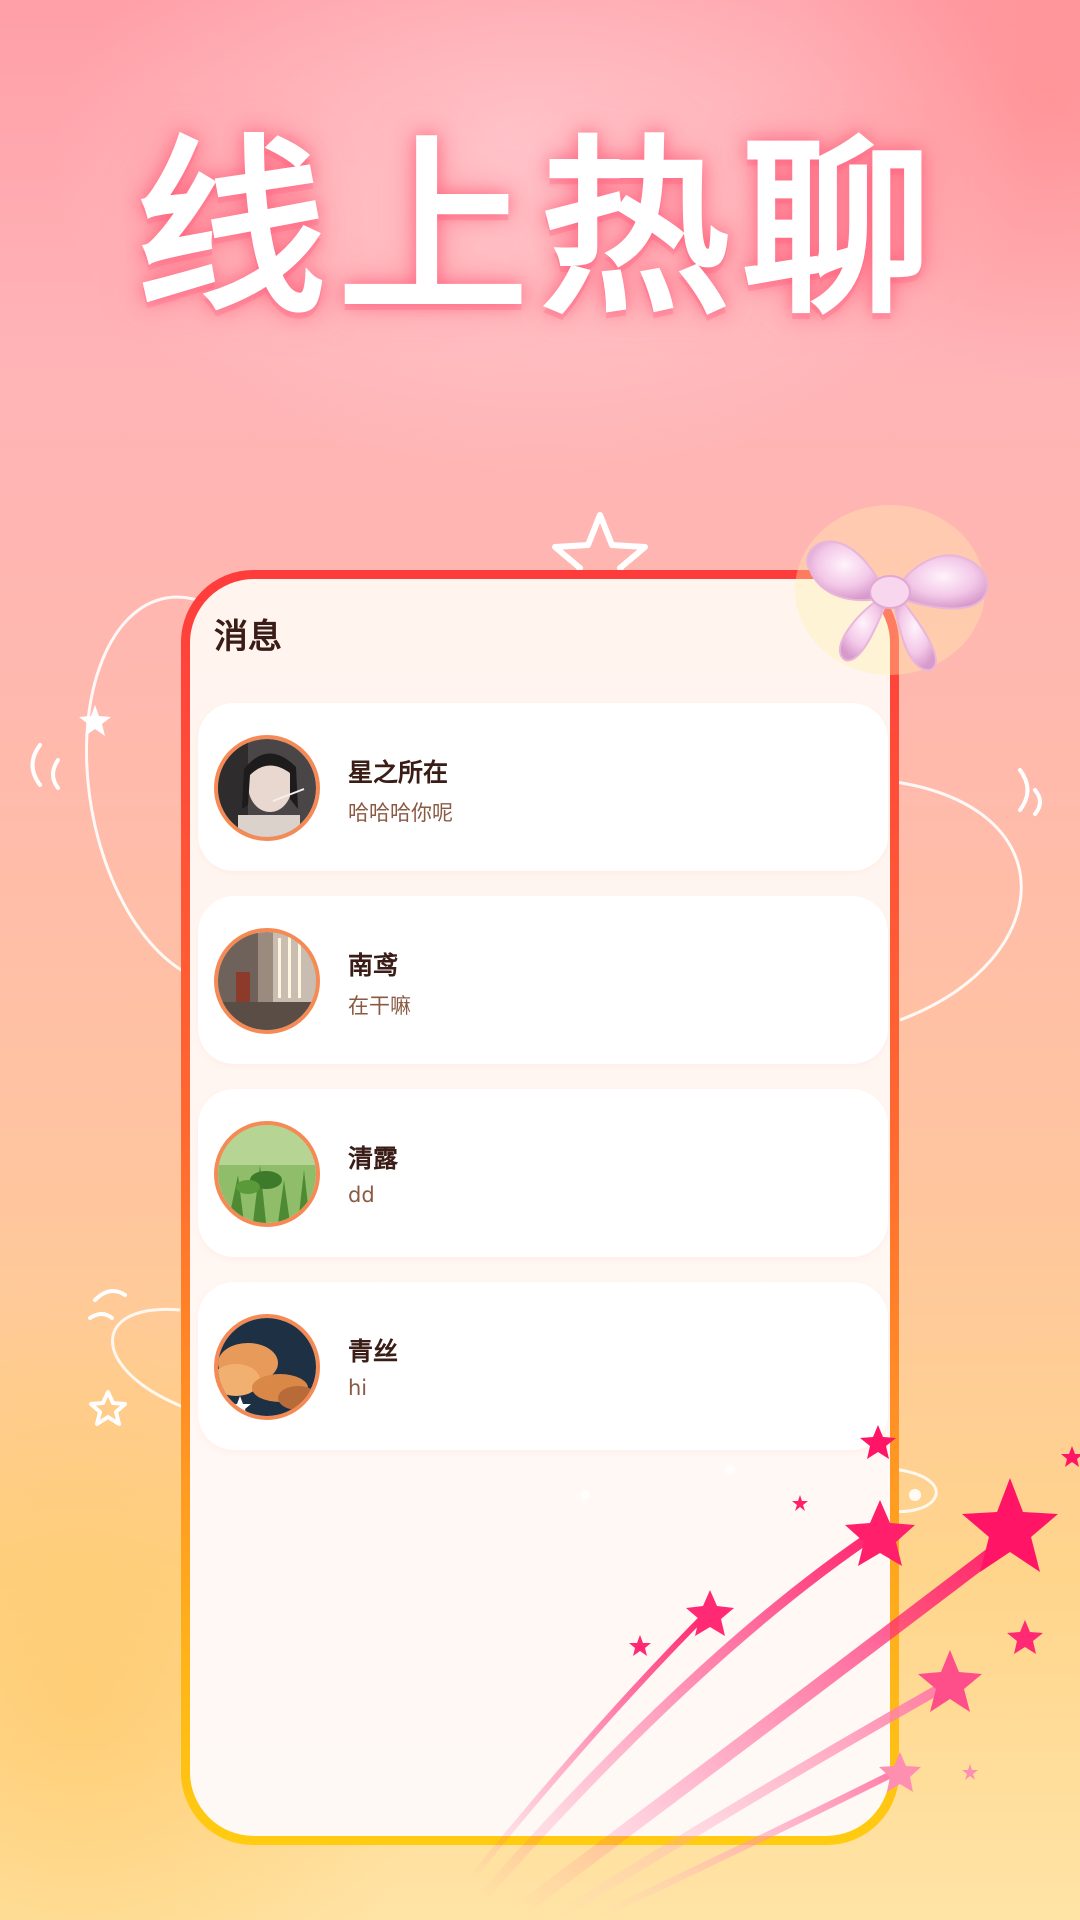  Describe the element at coordinates (543, 980) in the screenshot. I see `message-item: 南鸢 在干嘛` at that location.